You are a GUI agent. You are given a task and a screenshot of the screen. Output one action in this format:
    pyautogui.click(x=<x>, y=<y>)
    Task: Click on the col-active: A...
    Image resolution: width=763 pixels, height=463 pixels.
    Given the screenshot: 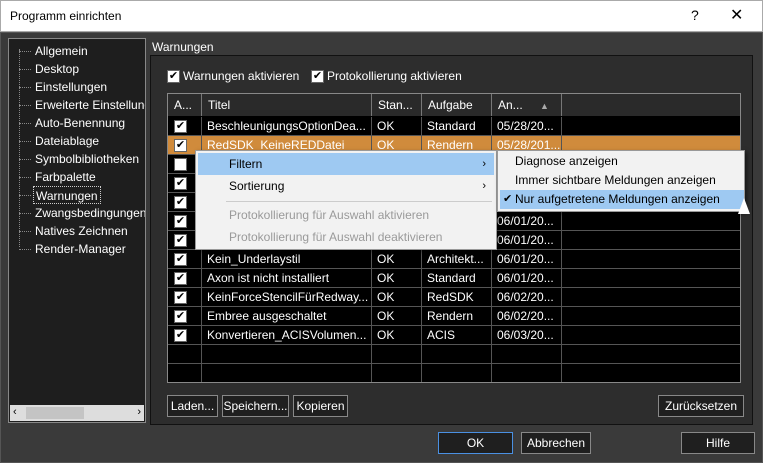 What is the action you would take?
    pyautogui.click(x=185, y=105)
    